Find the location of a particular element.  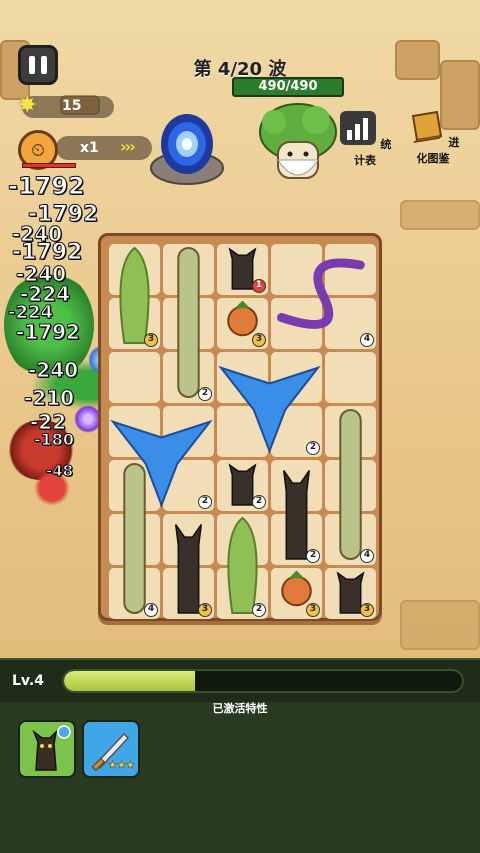

skill-slot-sword: ★★★ is located at coordinates (111, 749).